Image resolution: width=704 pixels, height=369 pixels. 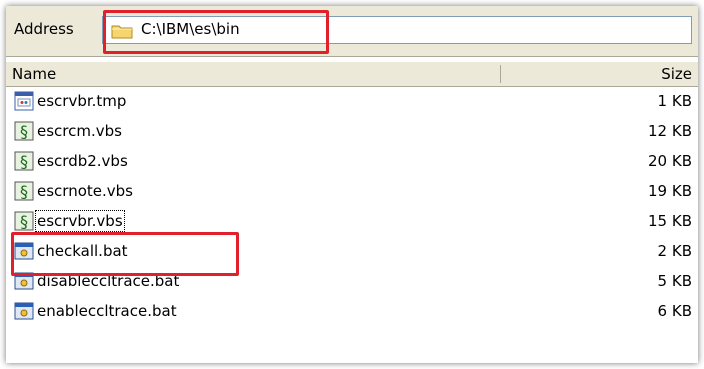 I want to click on address-highlight-box, so click(x=216, y=32).